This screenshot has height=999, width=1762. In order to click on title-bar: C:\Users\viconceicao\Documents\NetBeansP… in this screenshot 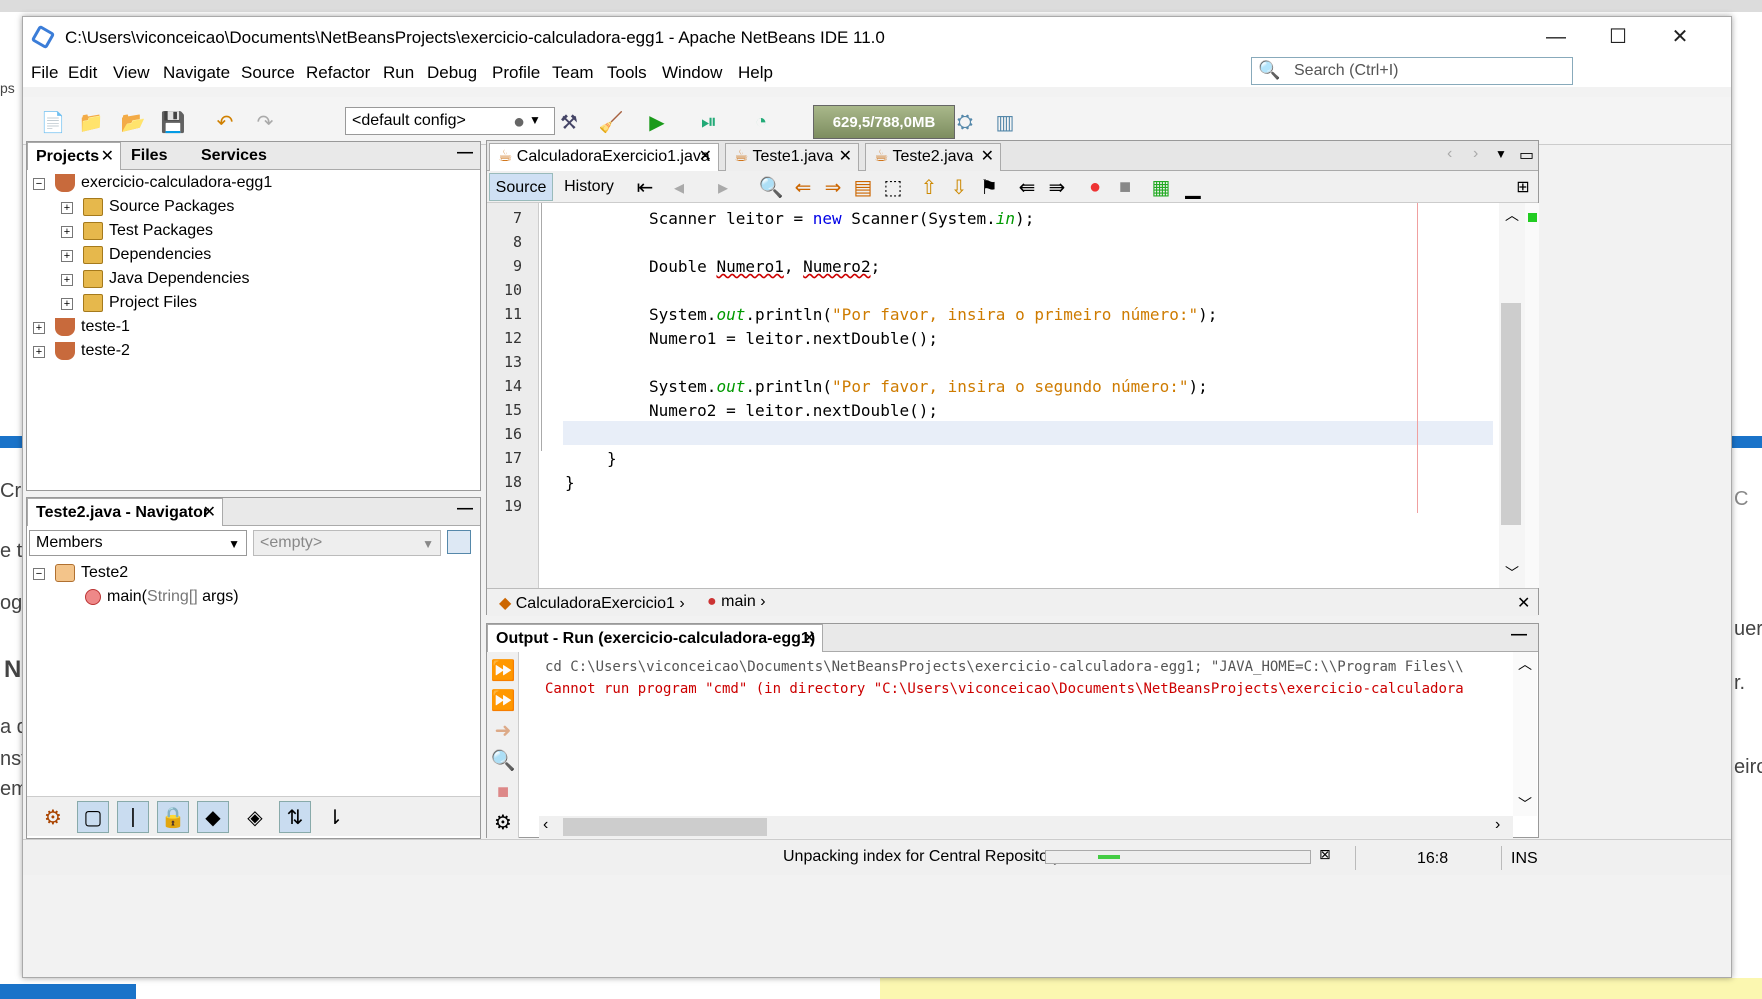, I will do `click(877, 37)`.